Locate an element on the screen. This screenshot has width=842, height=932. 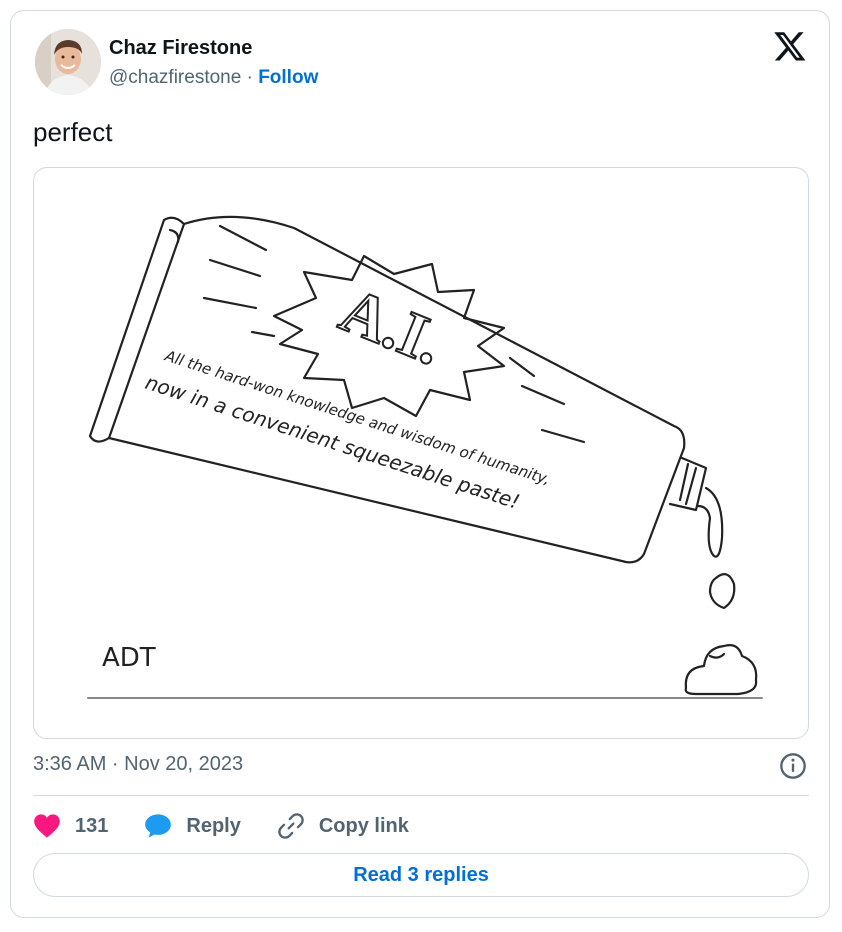
divider is located at coordinates (421, 795).